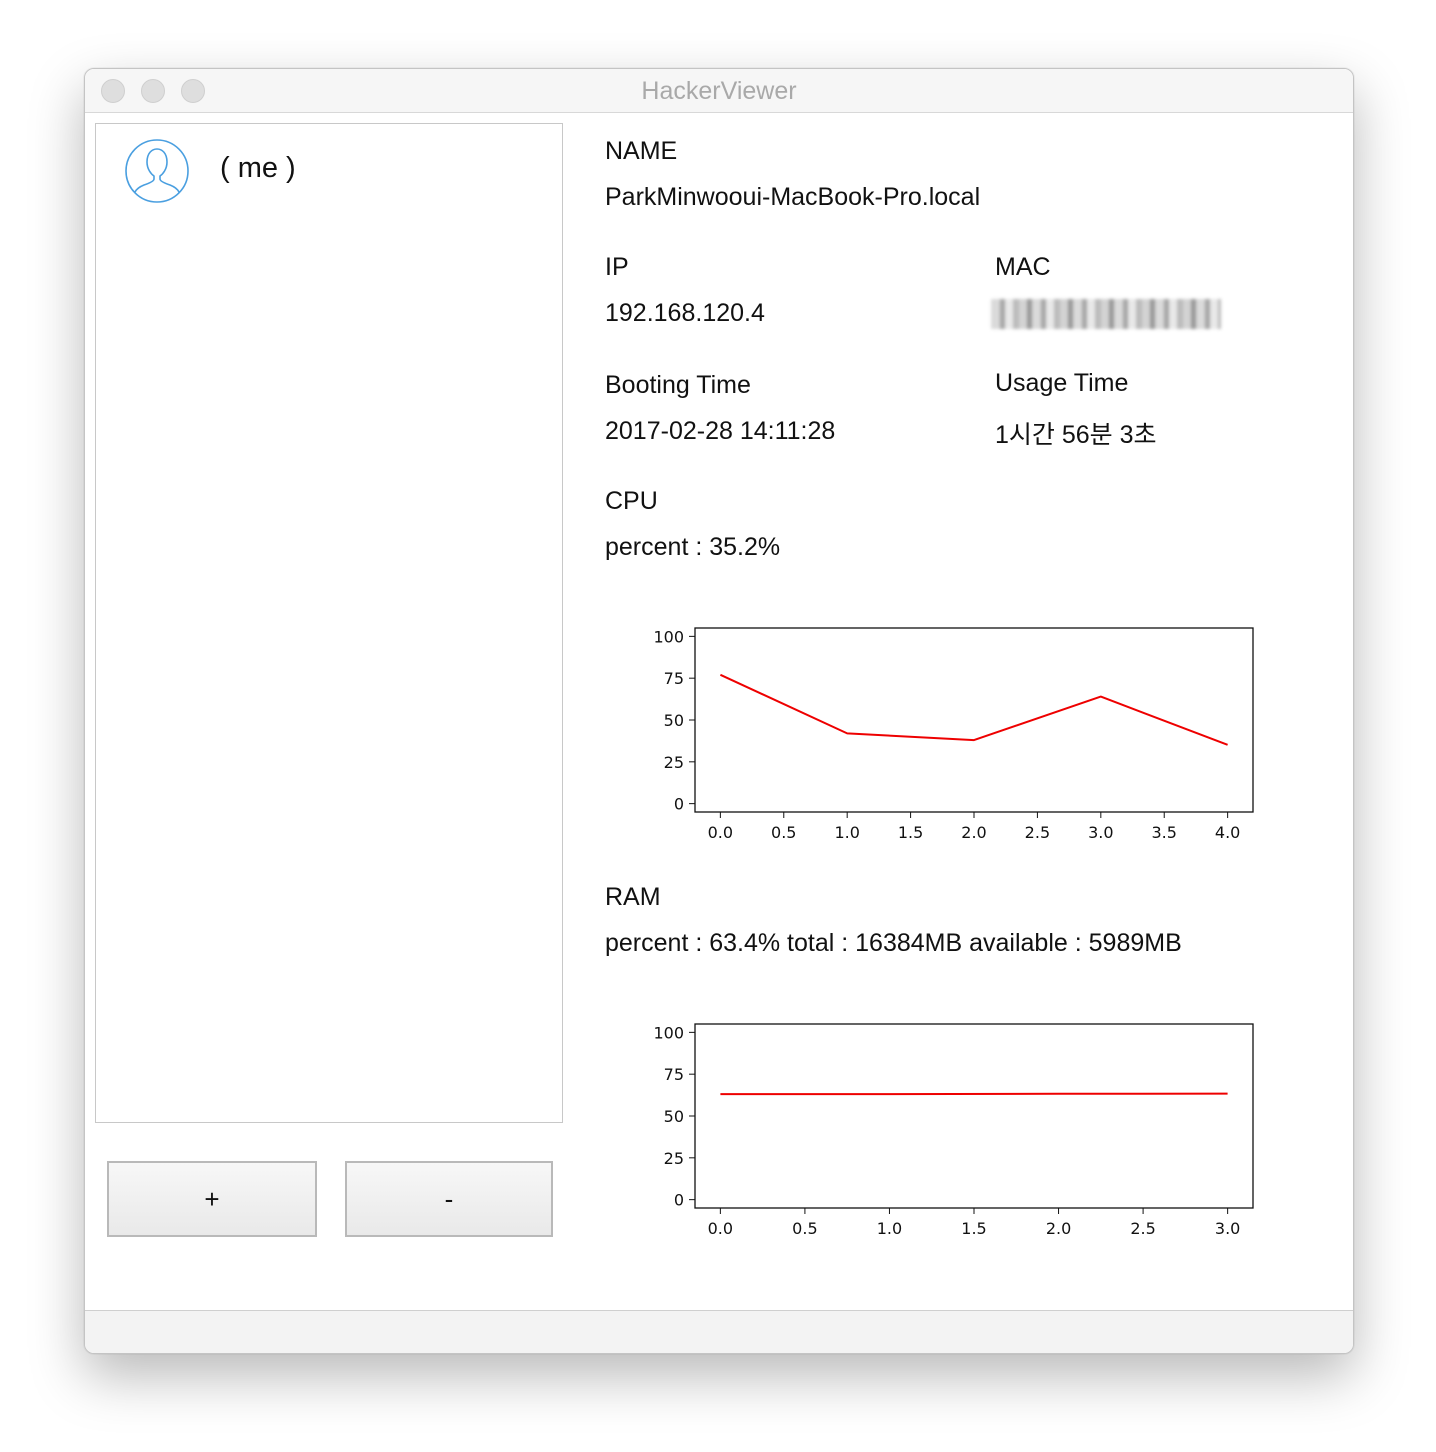 Image resolution: width=1436 pixels, height=1452 pixels. I want to click on user-avatar-icon, so click(157, 171).